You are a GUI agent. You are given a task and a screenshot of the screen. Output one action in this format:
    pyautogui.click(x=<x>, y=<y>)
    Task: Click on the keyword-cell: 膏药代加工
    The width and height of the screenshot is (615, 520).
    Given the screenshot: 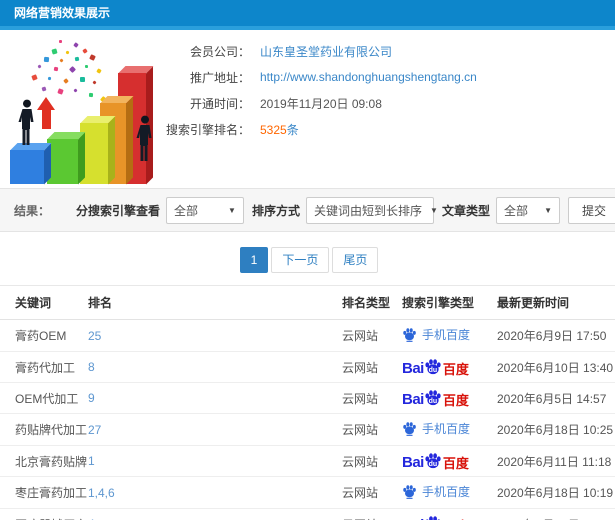 What is the action you would take?
    pyautogui.click(x=44, y=367)
    